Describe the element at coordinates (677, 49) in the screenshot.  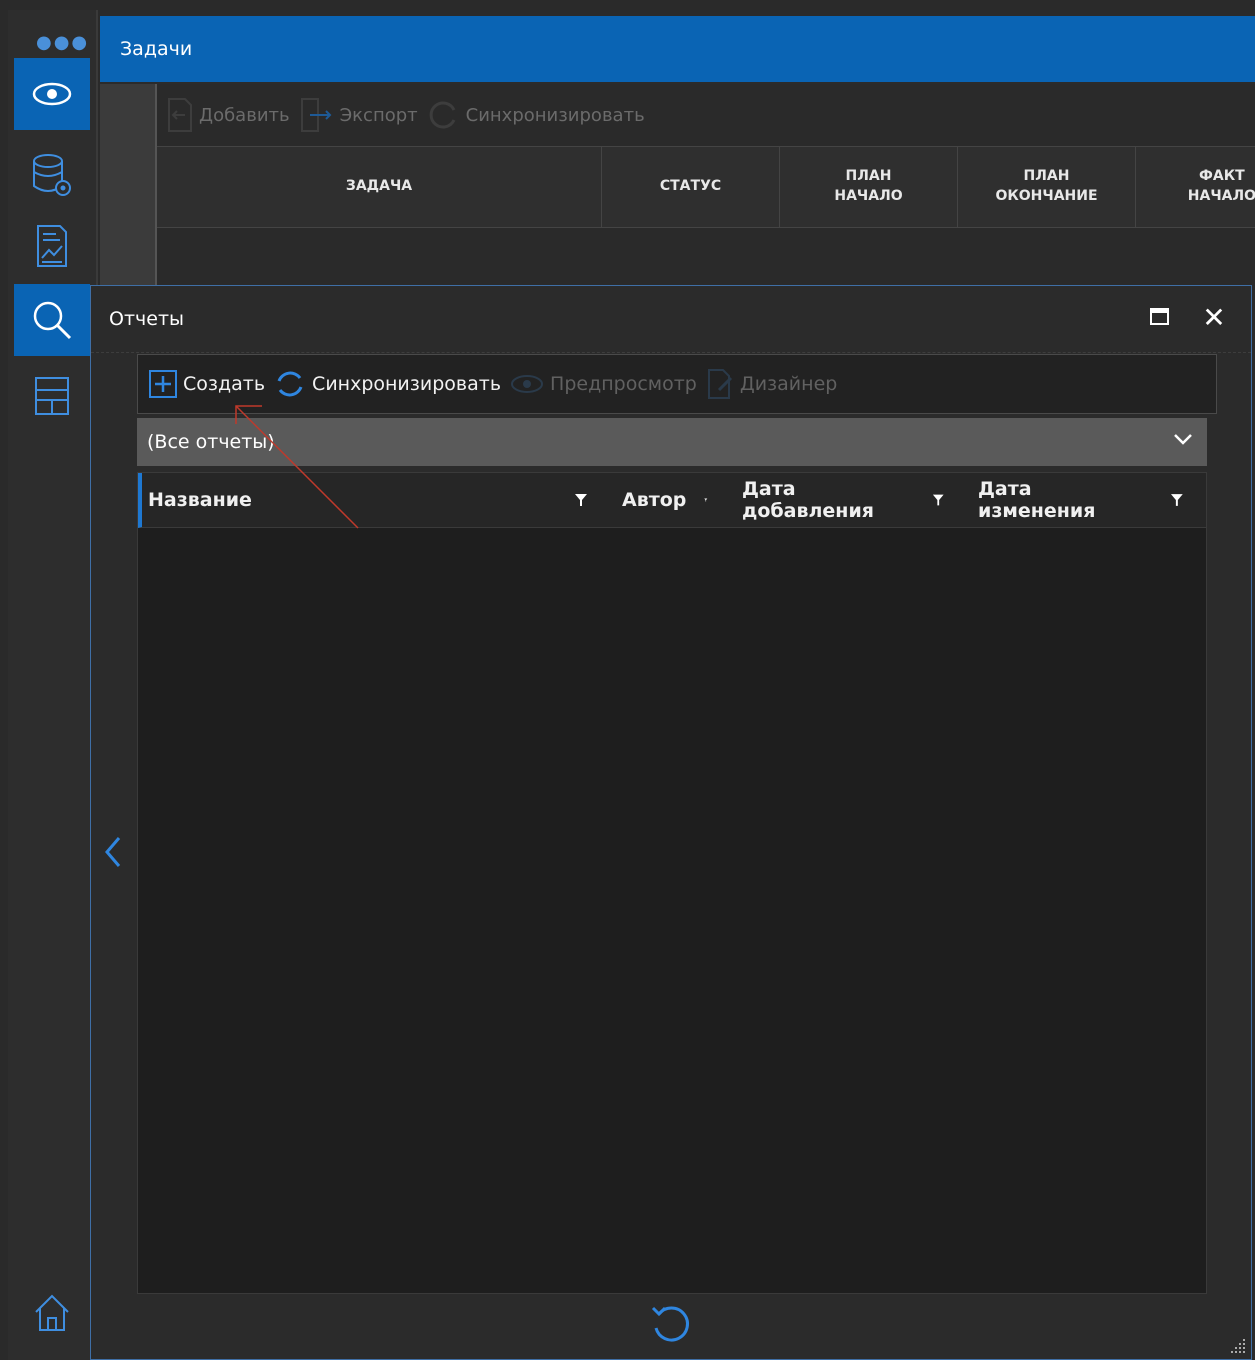
I see `tasks-title: Задачи` at that location.